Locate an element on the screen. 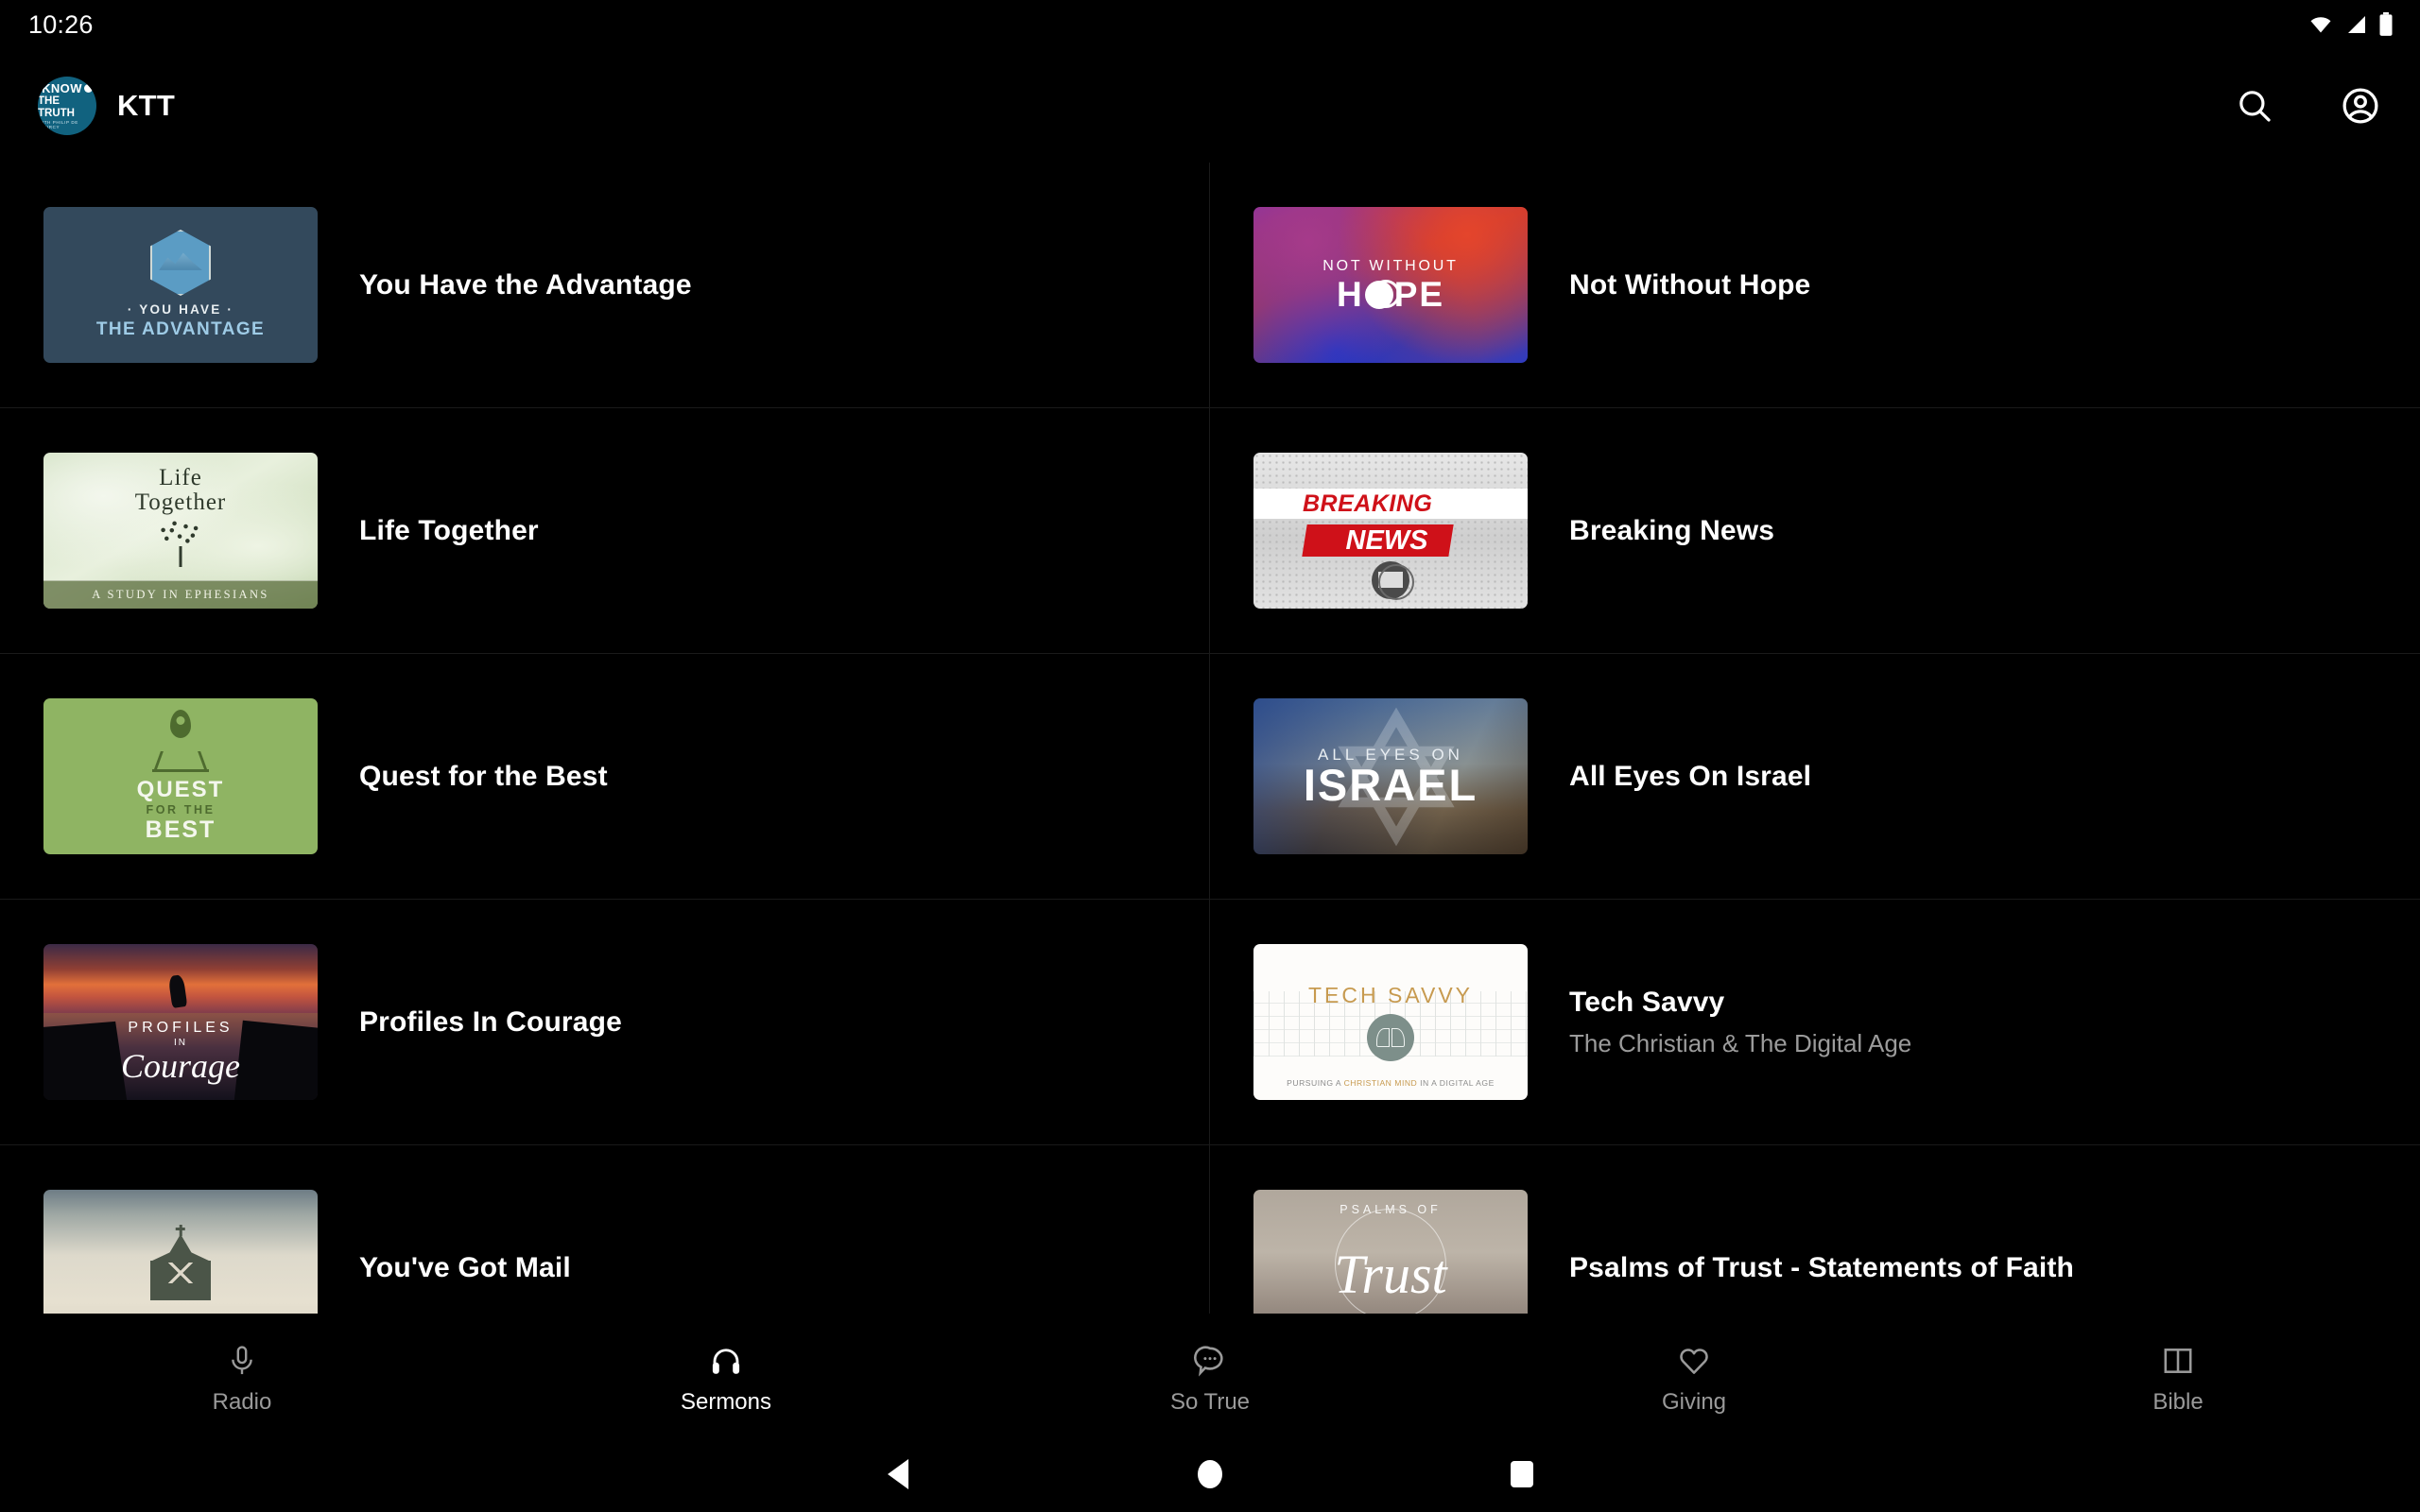  series-title: You've Got Mail is located at coordinates (465, 1267).